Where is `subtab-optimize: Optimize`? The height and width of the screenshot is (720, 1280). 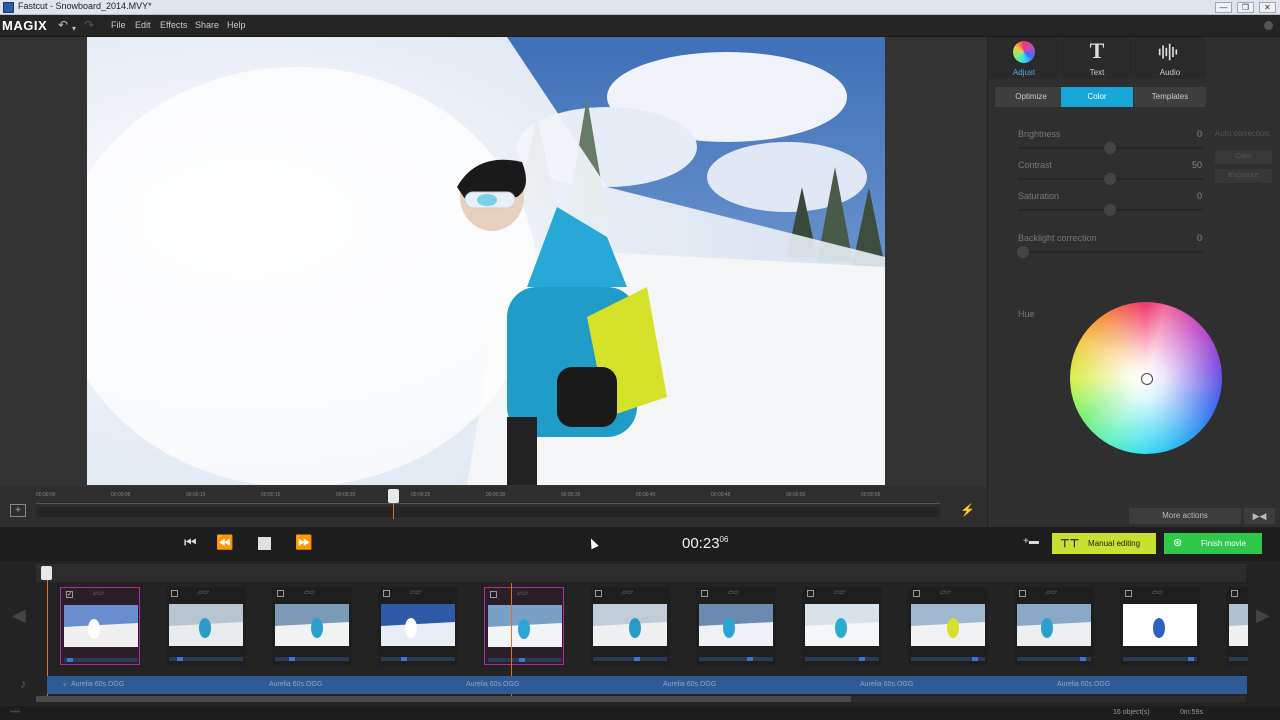
subtab-optimize: Optimize is located at coordinates (1031, 97).